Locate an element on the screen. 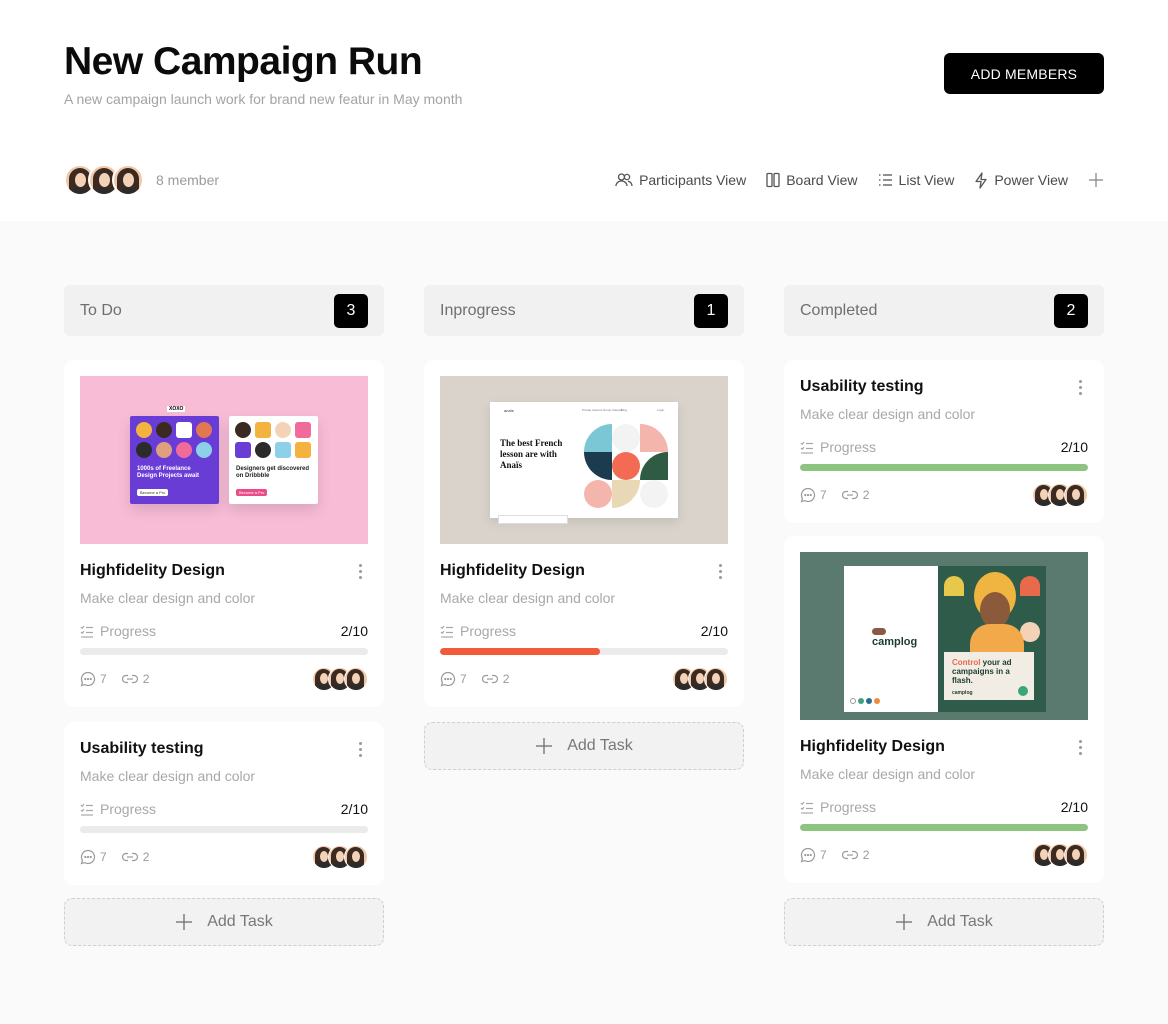 This screenshot has width=1168, height=1024. thumb-badge: XOXO is located at coordinates (176, 409).